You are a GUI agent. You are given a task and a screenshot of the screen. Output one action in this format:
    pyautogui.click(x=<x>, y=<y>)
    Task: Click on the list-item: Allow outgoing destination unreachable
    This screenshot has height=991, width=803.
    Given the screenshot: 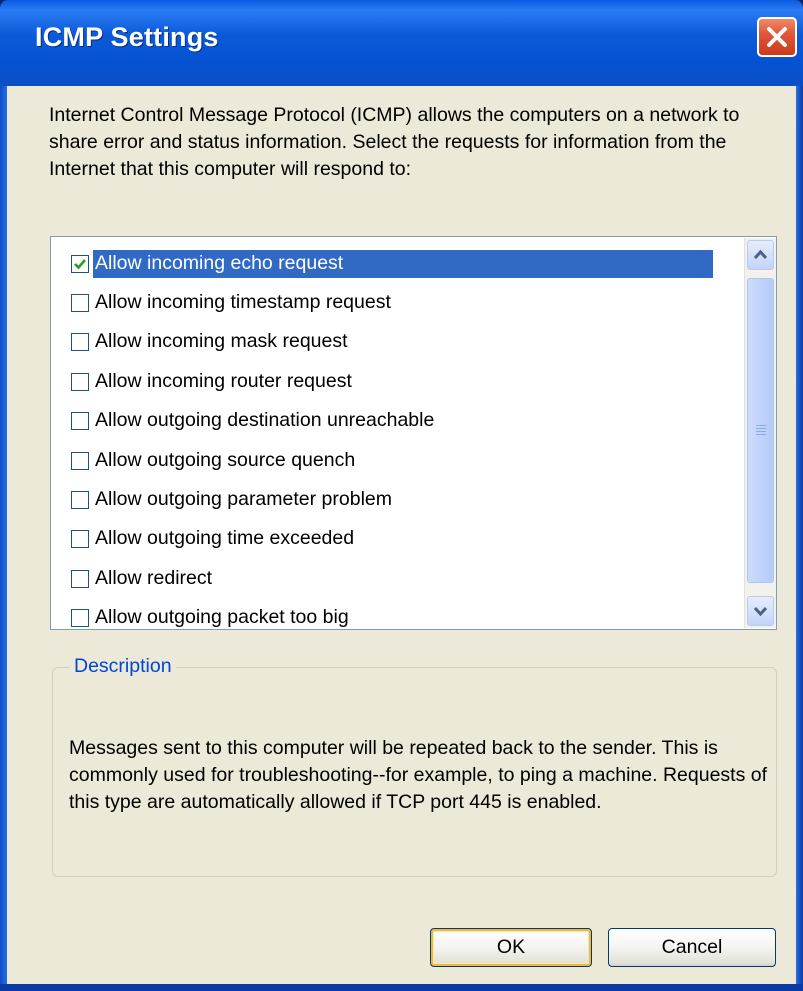 What is the action you would take?
    pyautogui.click(x=253, y=421)
    